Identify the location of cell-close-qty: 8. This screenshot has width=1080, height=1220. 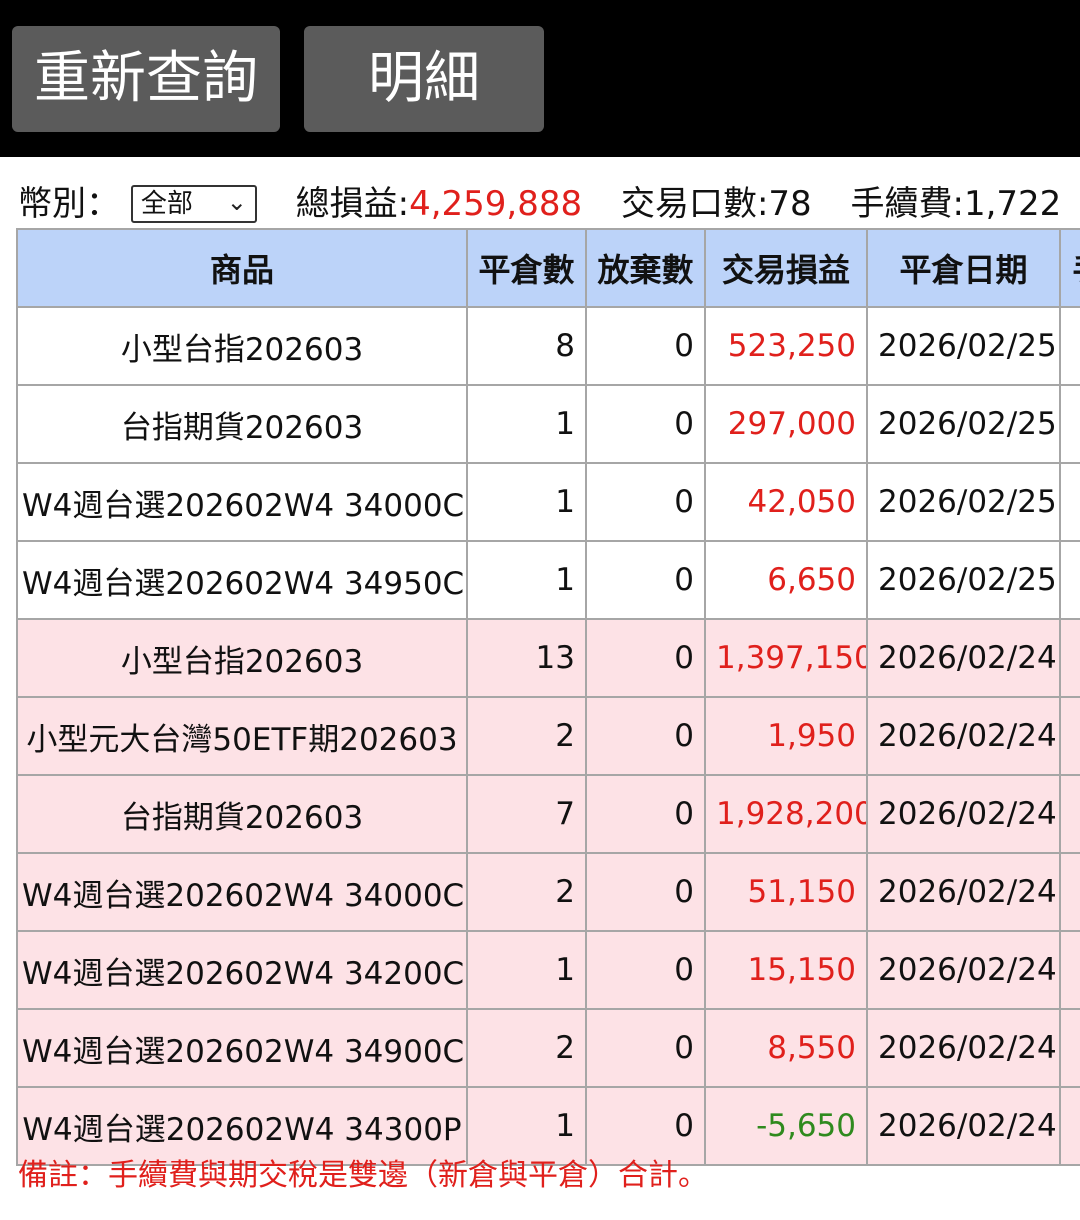
(526, 346).